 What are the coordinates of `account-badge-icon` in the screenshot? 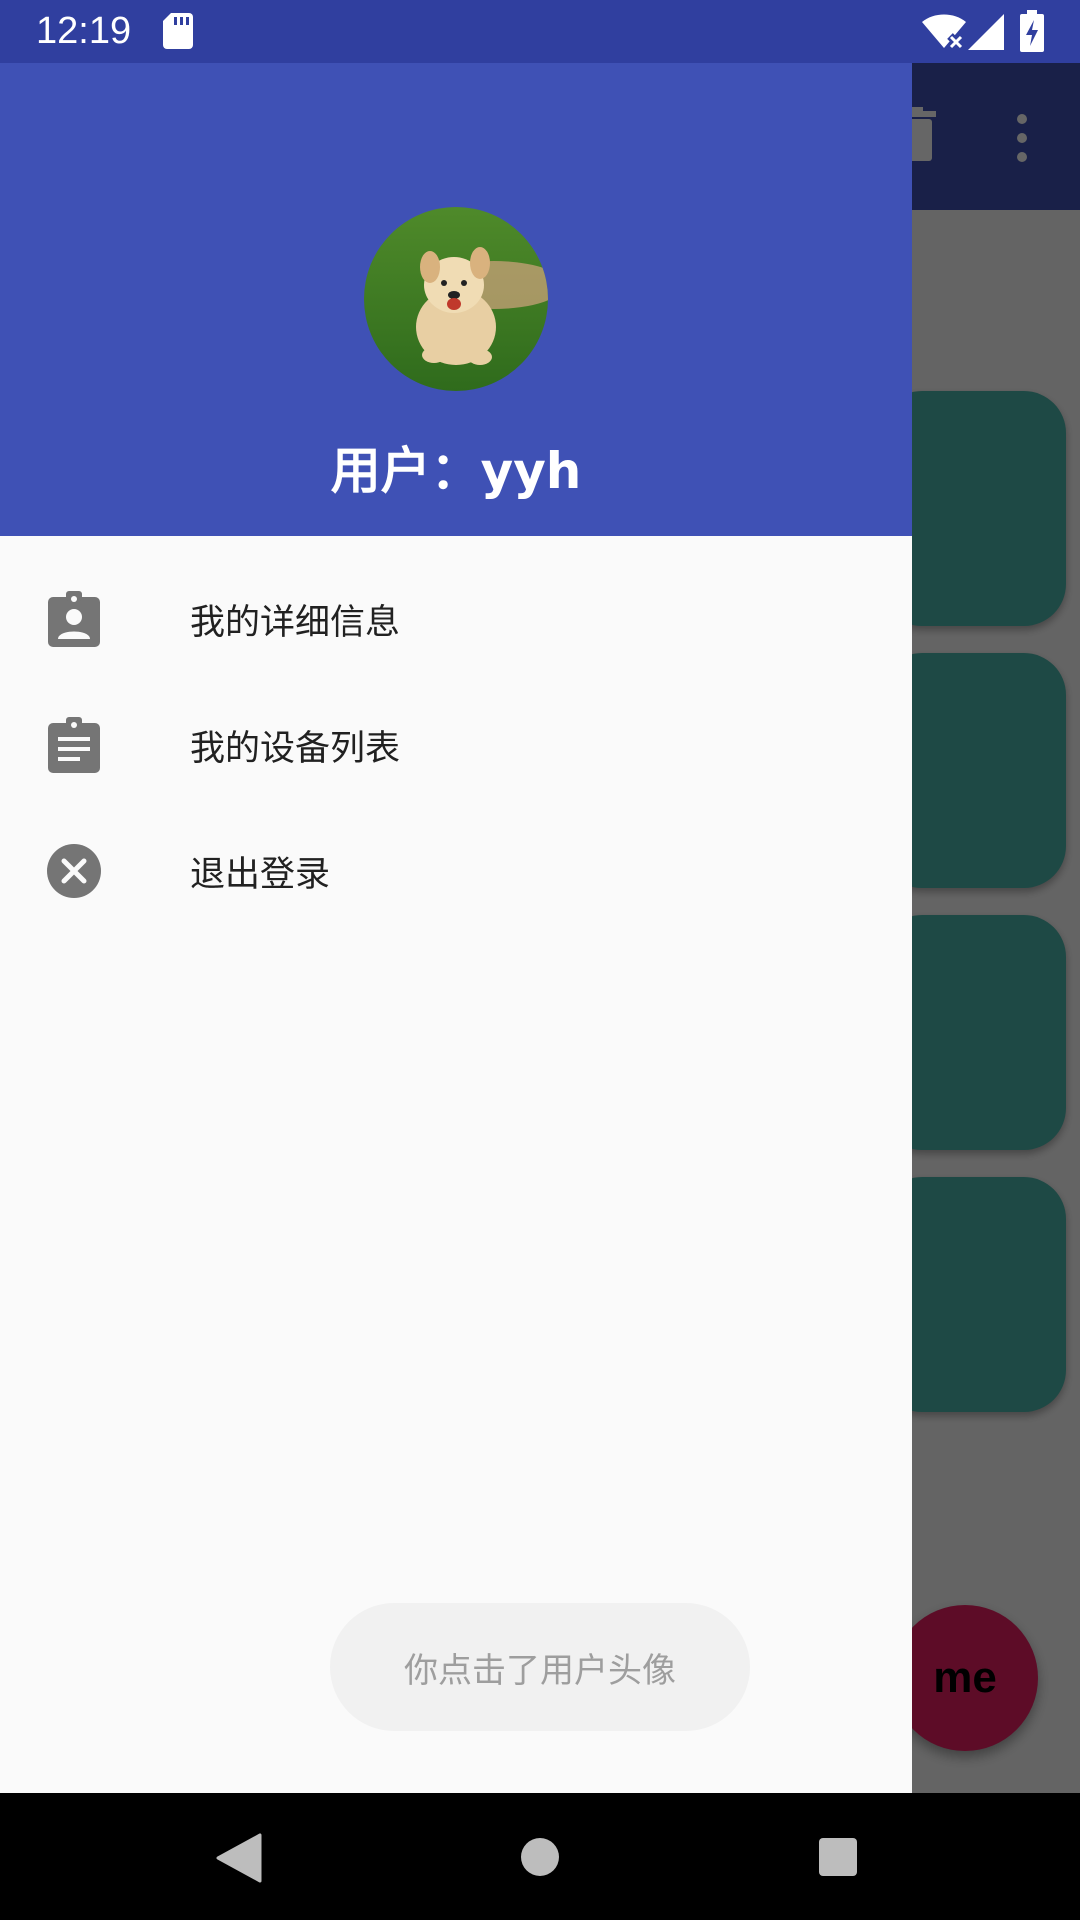 It's located at (74, 619).